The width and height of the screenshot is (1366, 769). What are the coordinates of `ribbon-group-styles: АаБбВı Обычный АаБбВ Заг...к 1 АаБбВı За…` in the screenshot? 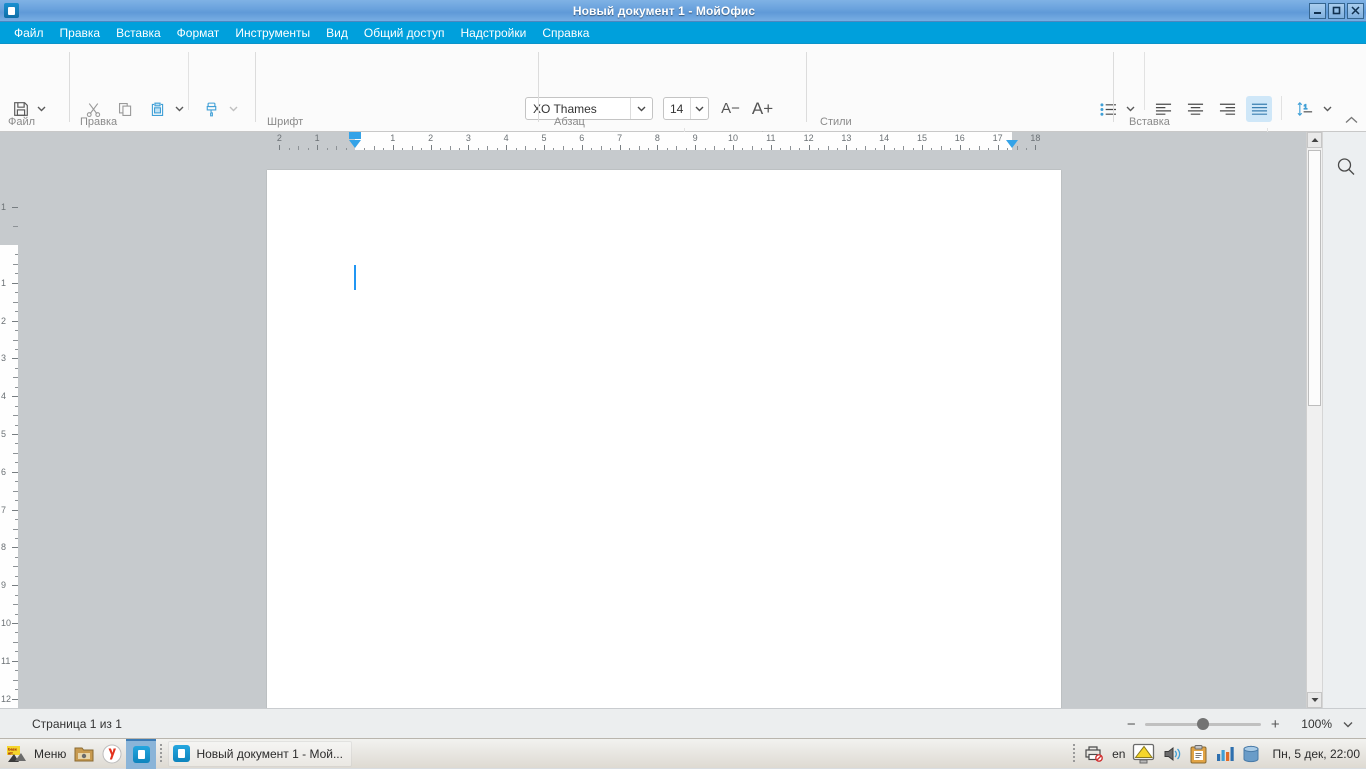 It's located at (959, 88).